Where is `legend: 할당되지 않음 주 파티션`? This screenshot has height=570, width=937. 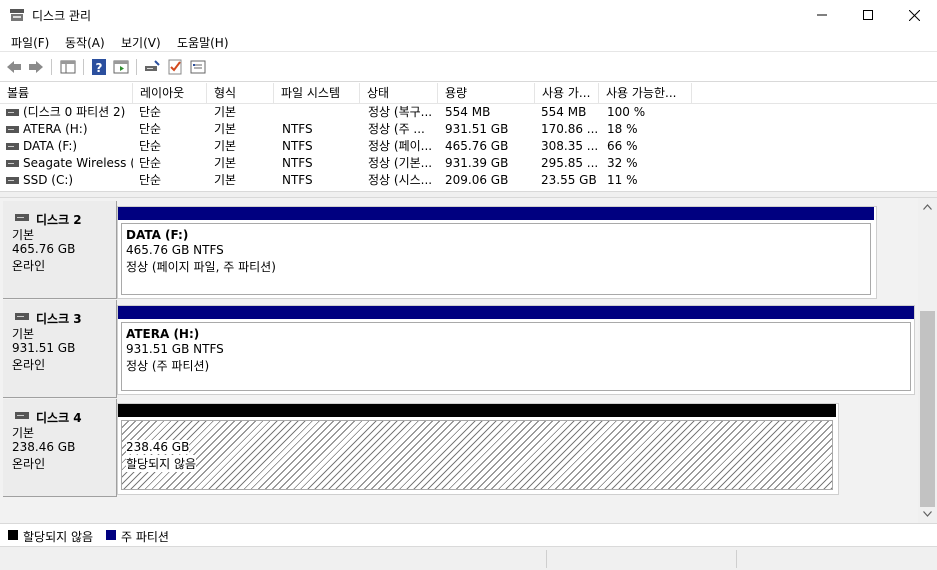
legend: 할당되지 않음 주 파티션 is located at coordinates (468, 534).